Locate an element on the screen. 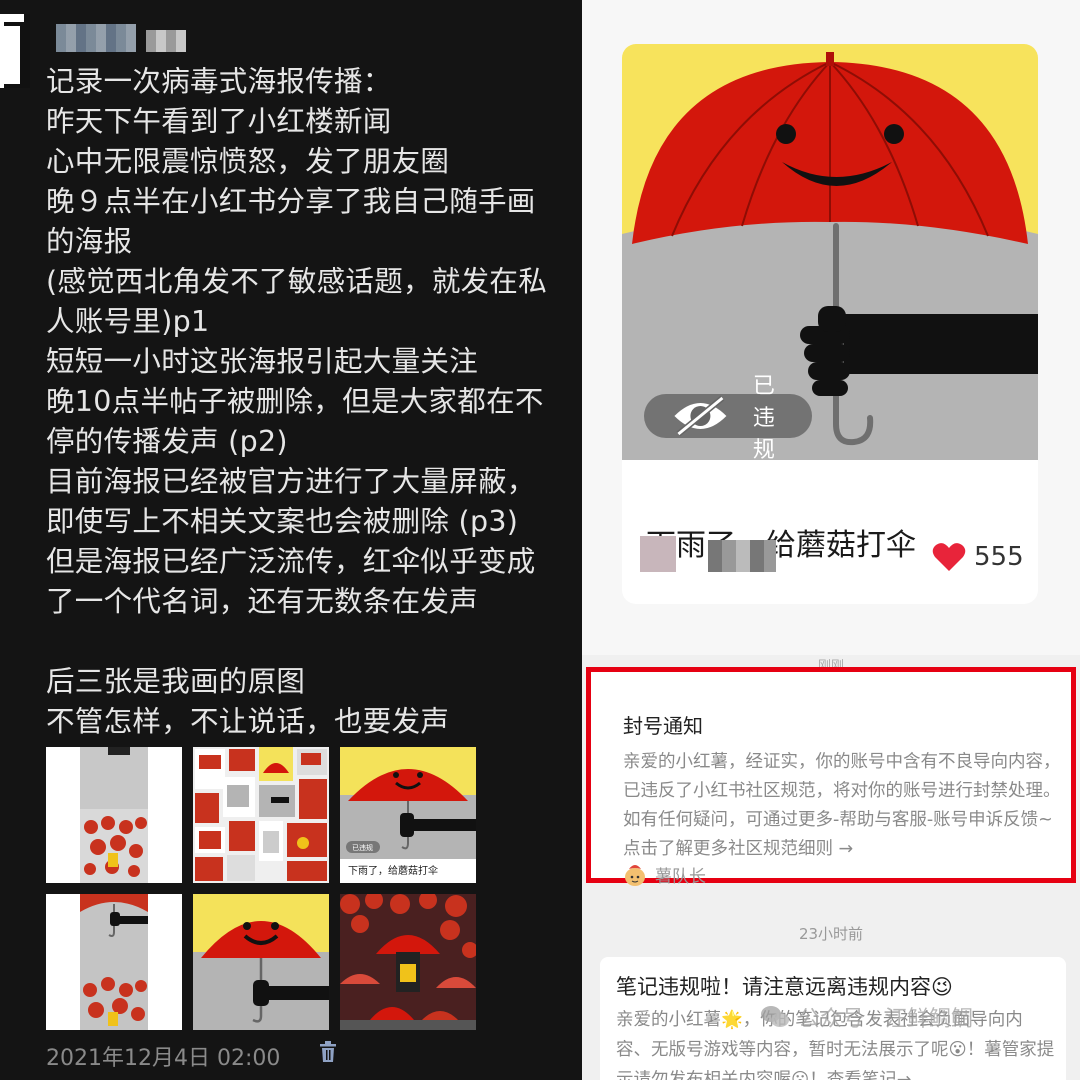 The height and width of the screenshot is (1080, 1080). post-line: 但是海报已经广泛流传，红伞似乎变成 is located at coordinates (291, 561).